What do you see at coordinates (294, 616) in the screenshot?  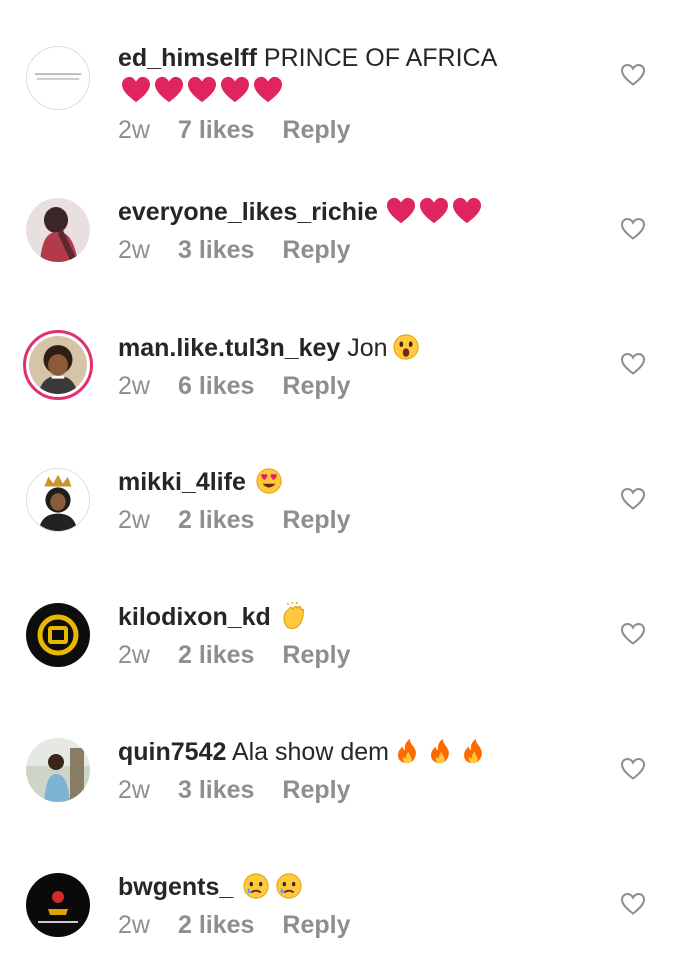 I see `clapping-hands-icon` at bounding box center [294, 616].